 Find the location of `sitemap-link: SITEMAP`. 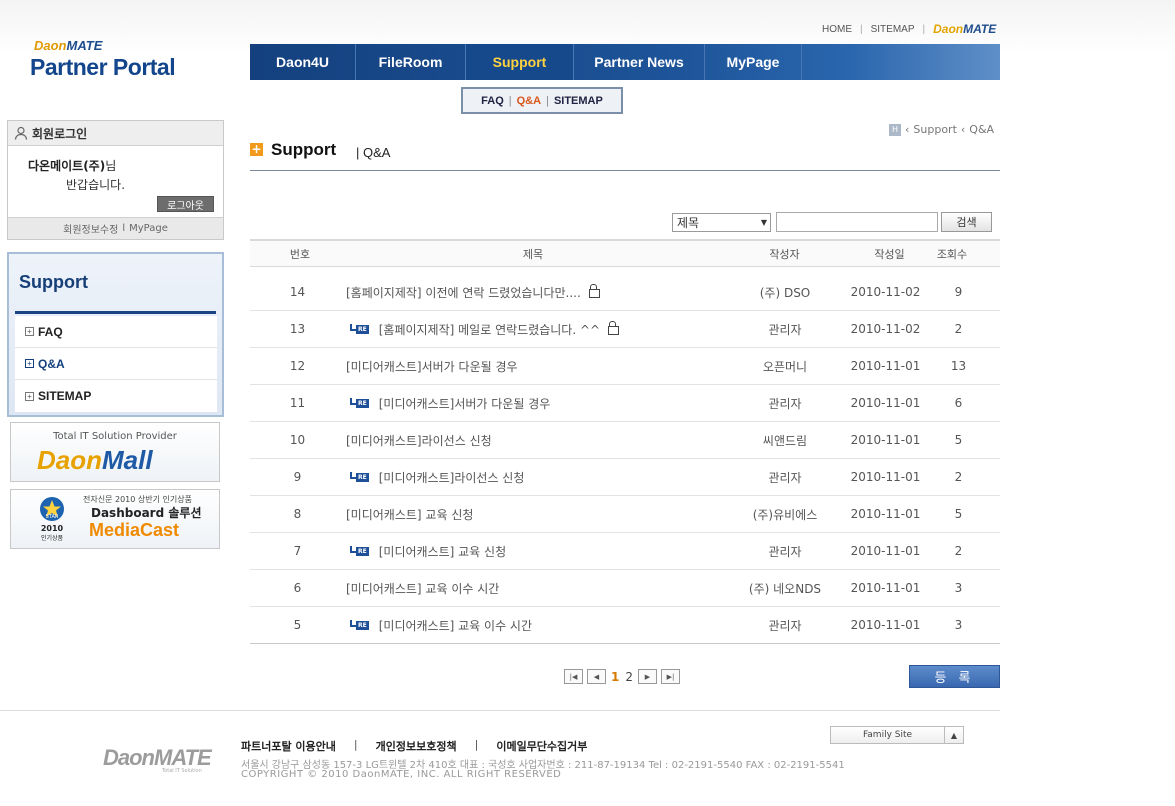

sitemap-link: SITEMAP is located at coordinates (893, 29).